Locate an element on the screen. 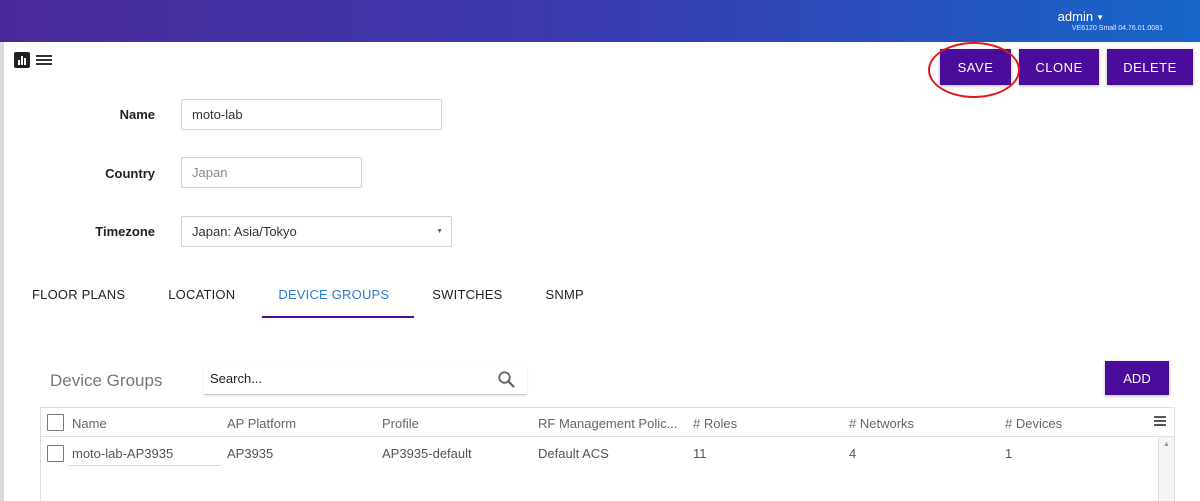  hamburger-menu-icon is located at coordinates (1160, 421).